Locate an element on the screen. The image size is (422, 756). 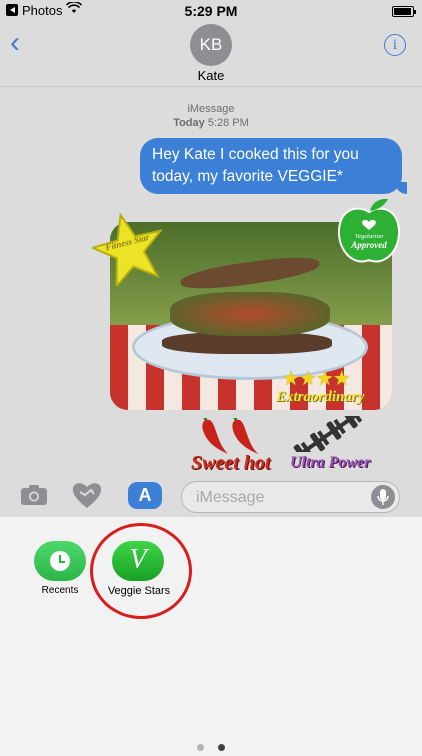
ultra-power-text: Ultra Power is located at coordinates (330, 463).